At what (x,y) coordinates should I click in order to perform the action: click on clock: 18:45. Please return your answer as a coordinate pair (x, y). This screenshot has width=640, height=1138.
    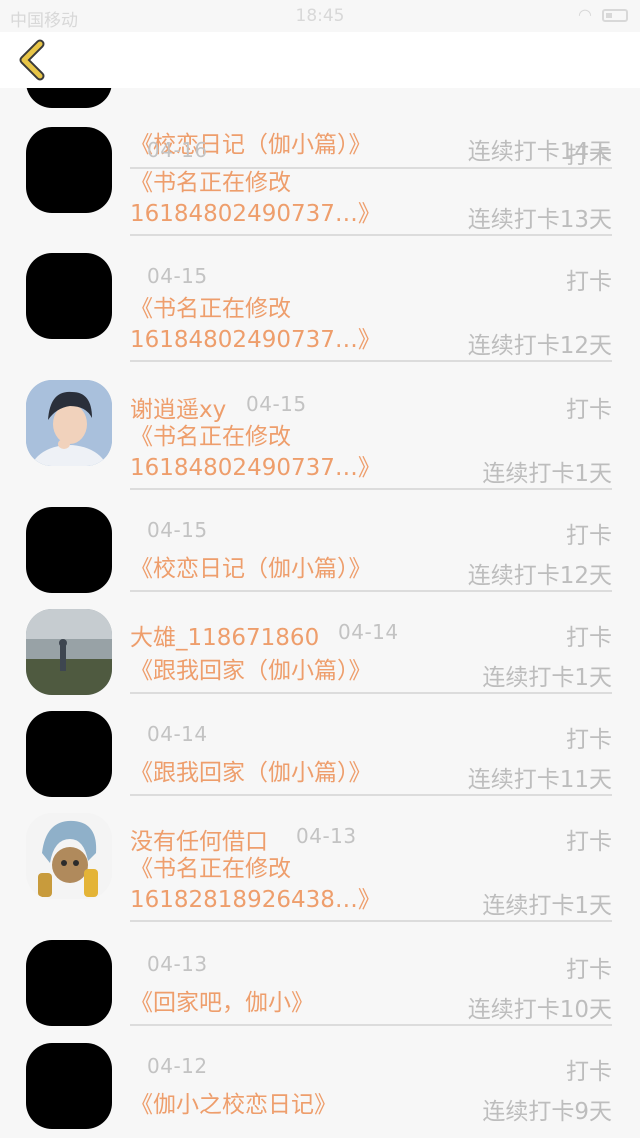
    Looking at the image, I should click on (320, 16).